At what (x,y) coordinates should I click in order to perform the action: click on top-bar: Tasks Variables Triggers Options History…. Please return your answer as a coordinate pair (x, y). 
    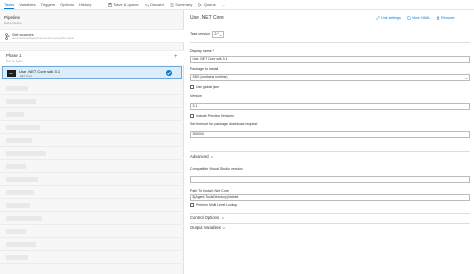
    Looking at the image, I should click on (237, 5).